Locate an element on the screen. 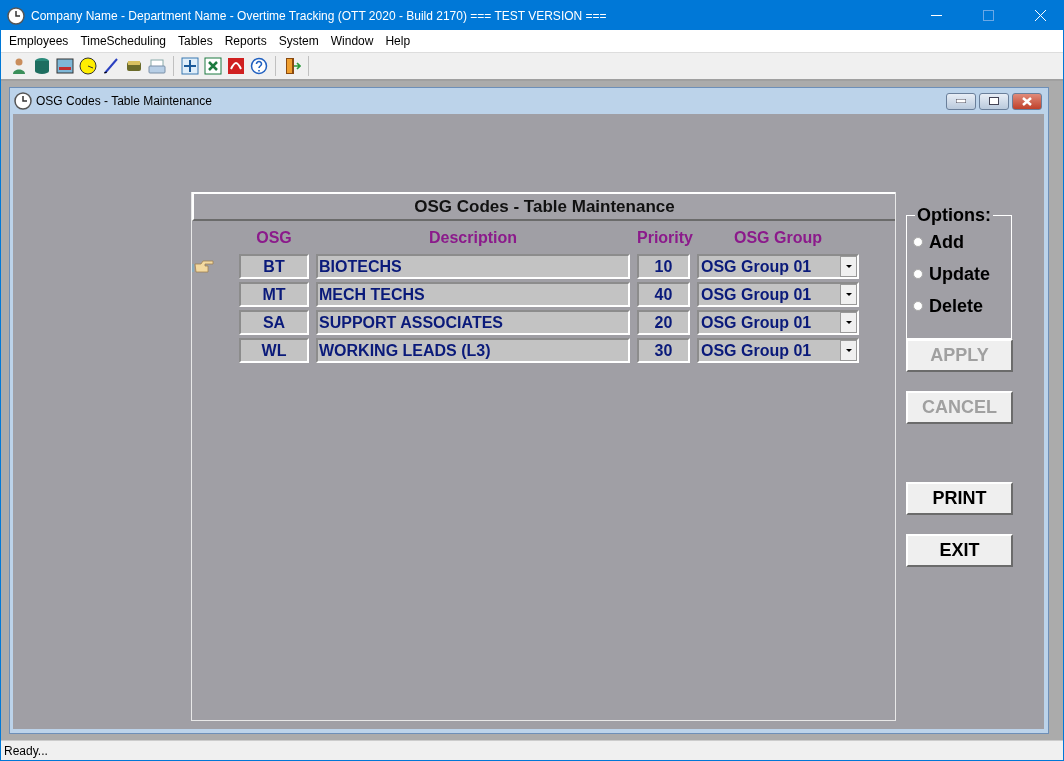  picture-icon is located at coordinates (65, 66).